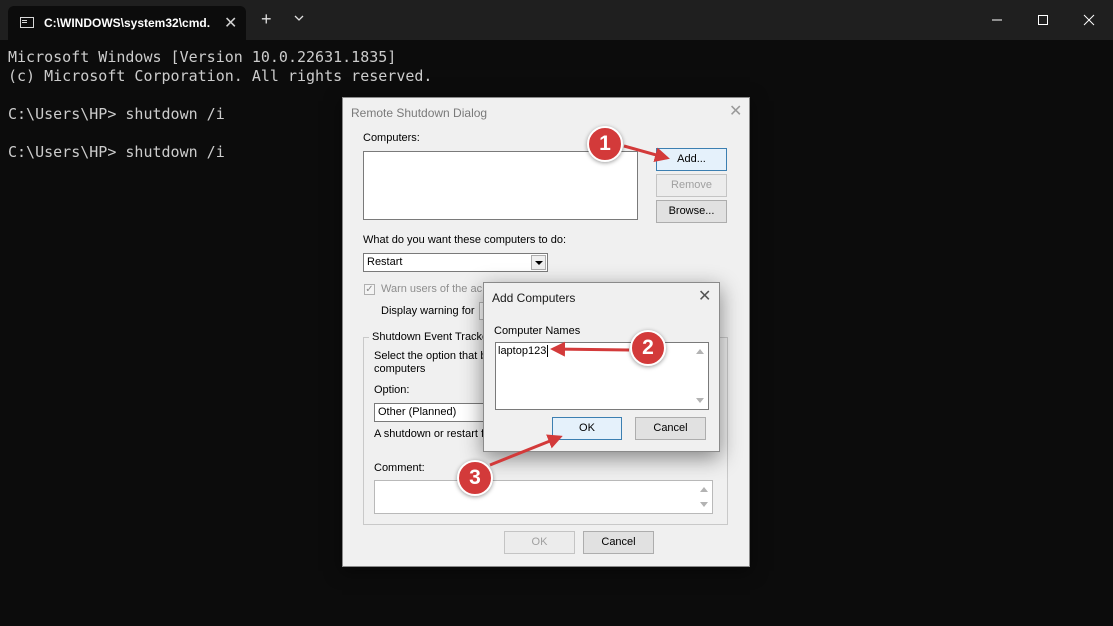 Image resolution: width=1113 pixels, height=626 pixels. What do you see at coordinates (400, 369) in the screenshot?
I see `tracker-instruction-line2: computers` at bounding box center [400, 369].